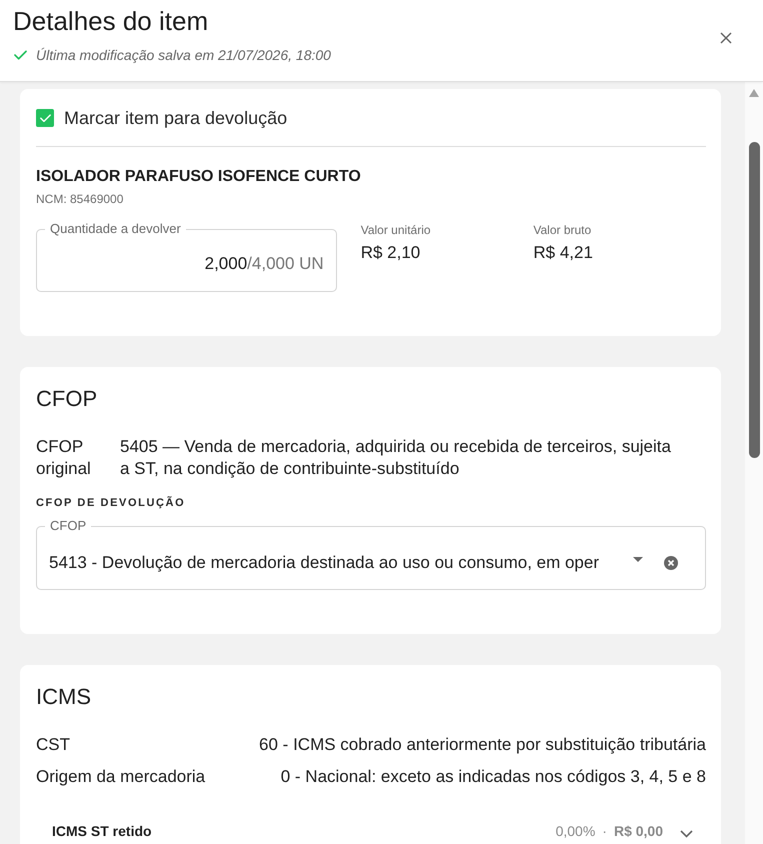 This screenshot has width=763, height=844. I want to click on cfop-select: CFOP 5413 - Devolução de mercadoria destinada ao uso ou consumo, em oper, so click(371, 554).